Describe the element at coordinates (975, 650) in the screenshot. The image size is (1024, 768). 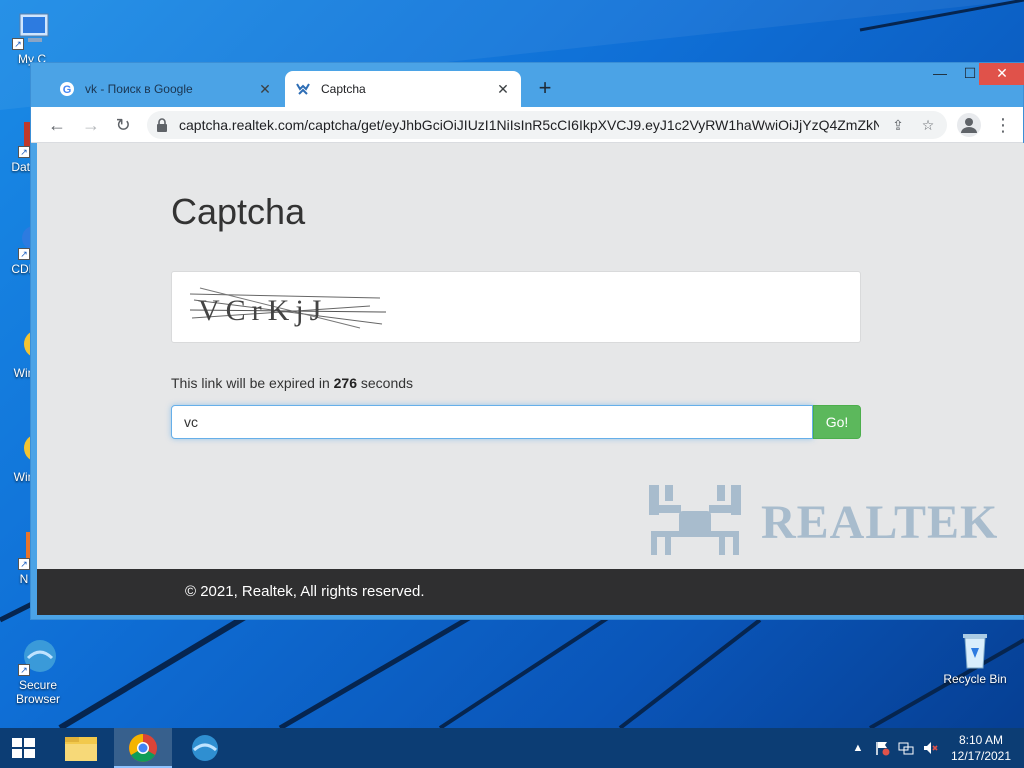
I see `recycle-bin-icon` at that location.